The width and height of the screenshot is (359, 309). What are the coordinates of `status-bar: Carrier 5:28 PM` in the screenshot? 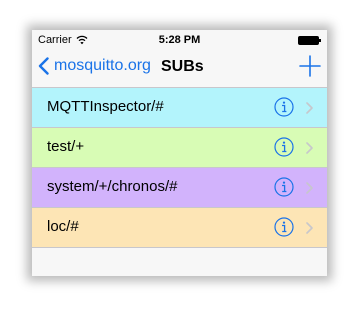 It's located at (179, 40).